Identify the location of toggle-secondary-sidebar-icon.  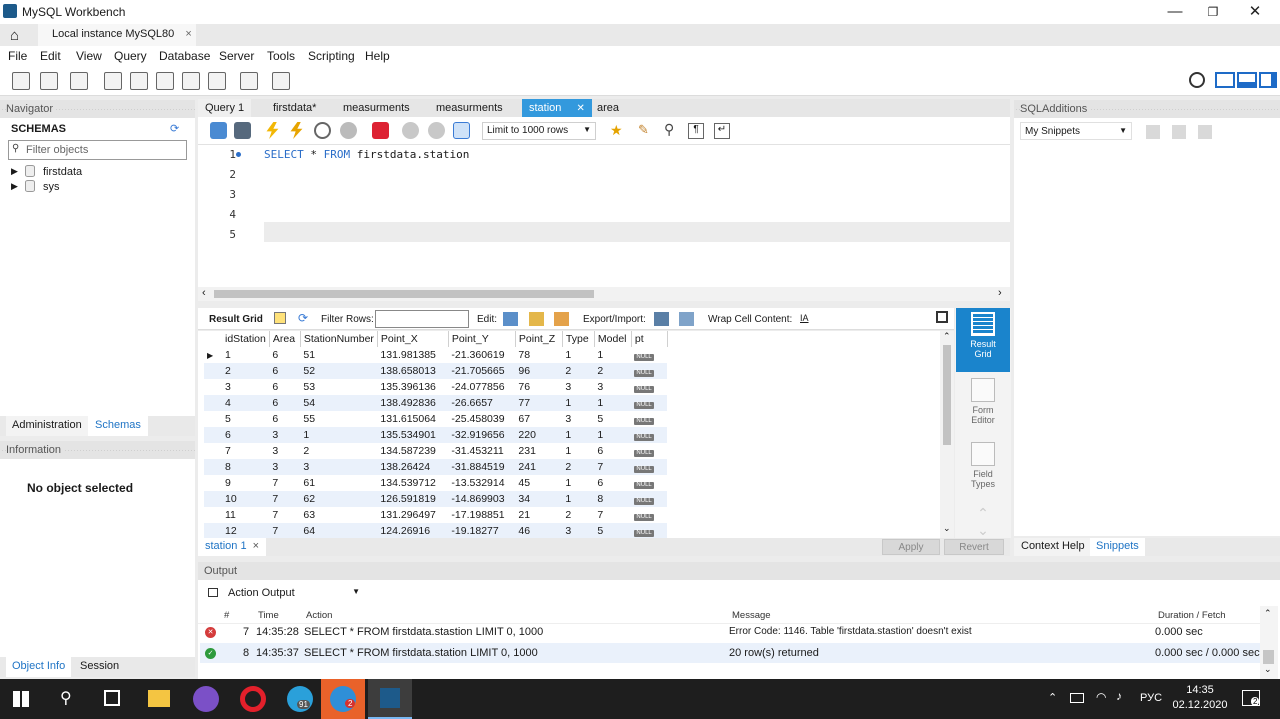
(1268, 80).